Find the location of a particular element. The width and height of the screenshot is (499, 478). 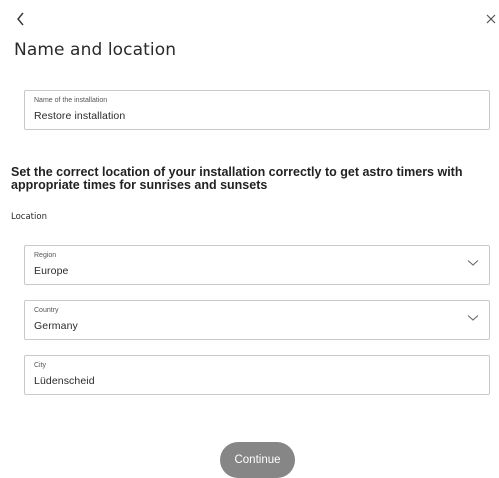

continue-button: Continue is located at coordinates (257, 460).